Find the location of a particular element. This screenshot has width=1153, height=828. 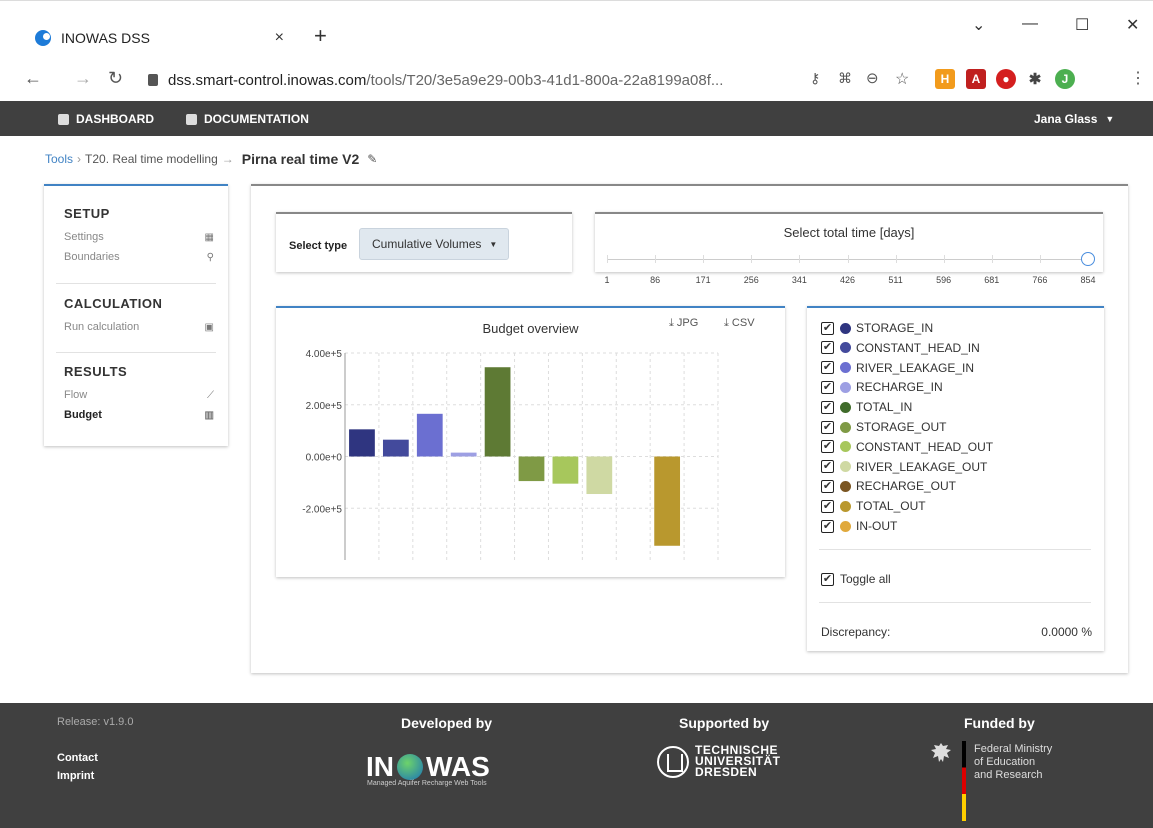

bookmark-star-icon: ☆ is located at coordinates (902, 79).